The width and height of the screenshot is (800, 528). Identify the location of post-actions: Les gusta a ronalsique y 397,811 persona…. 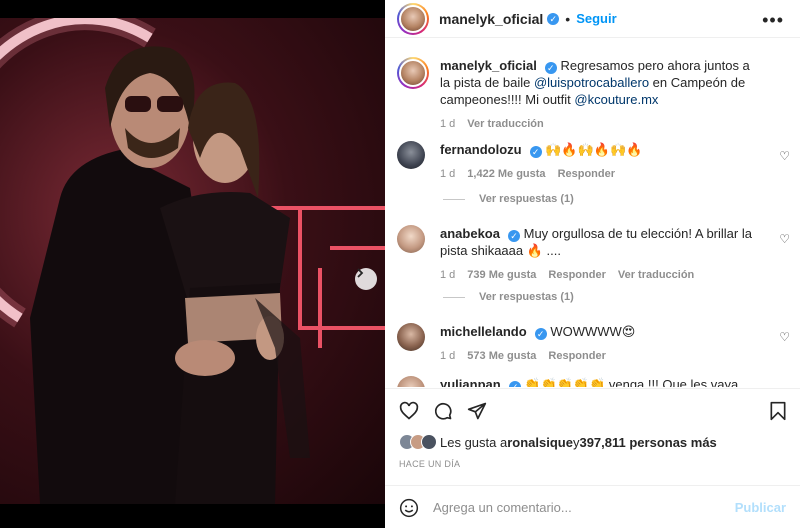
(592, 458).